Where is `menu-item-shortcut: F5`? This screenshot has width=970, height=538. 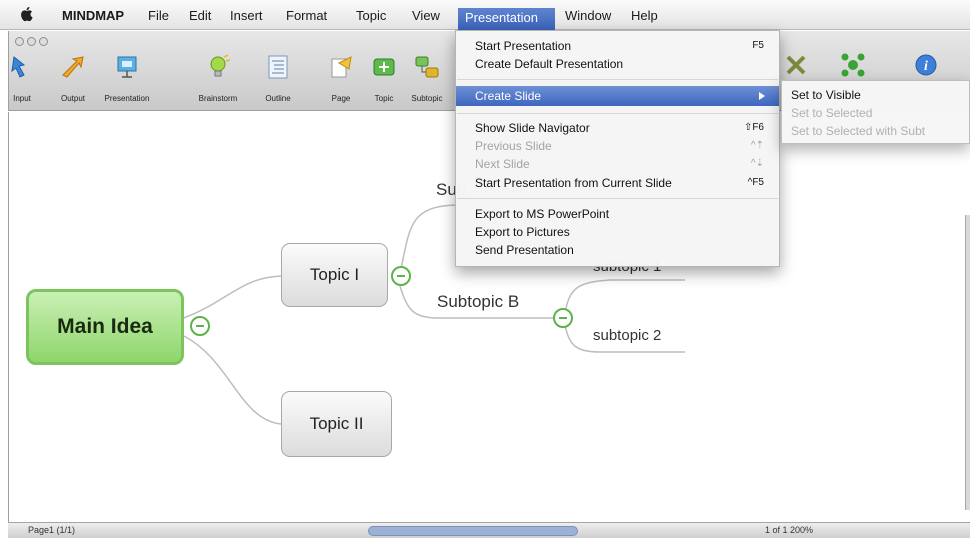
menu-item-shortcut: F5 is located at coordinates (758, 45).